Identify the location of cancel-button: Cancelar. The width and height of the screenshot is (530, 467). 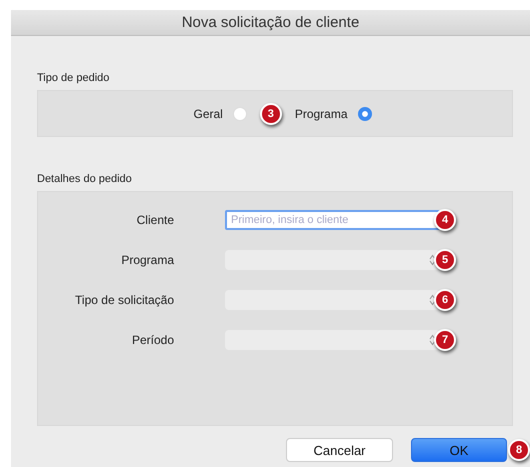
(339, 450).